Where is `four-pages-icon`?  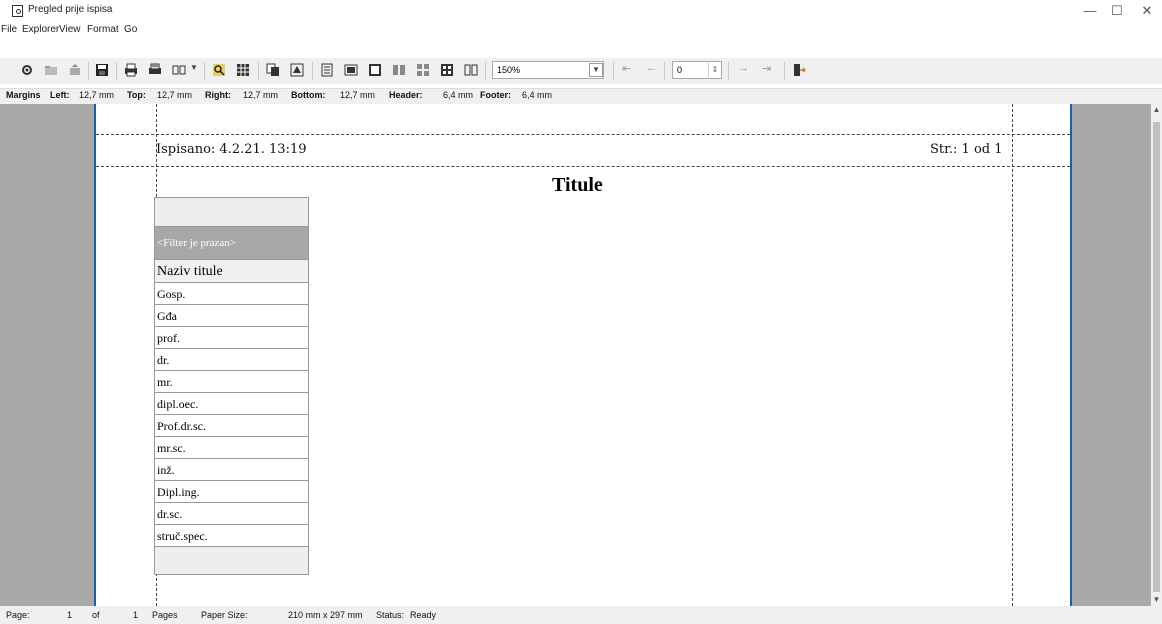
four-pages-icon is located at coordinates (423, 70).